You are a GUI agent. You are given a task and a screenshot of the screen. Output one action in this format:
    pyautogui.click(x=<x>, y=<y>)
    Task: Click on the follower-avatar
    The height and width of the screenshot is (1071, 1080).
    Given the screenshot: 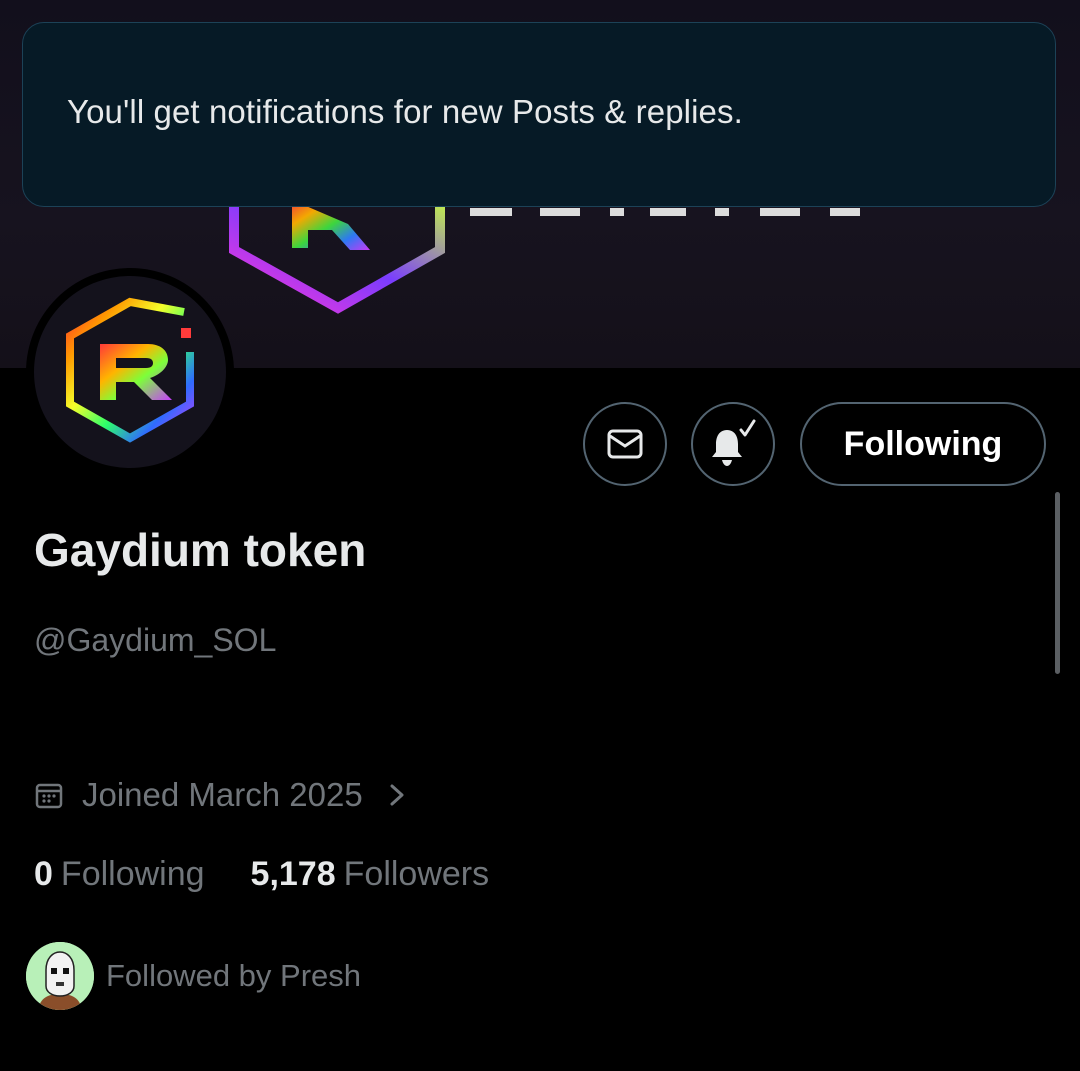 What is the action you would take?
    pyautogui.click(x=60, y=976)
    